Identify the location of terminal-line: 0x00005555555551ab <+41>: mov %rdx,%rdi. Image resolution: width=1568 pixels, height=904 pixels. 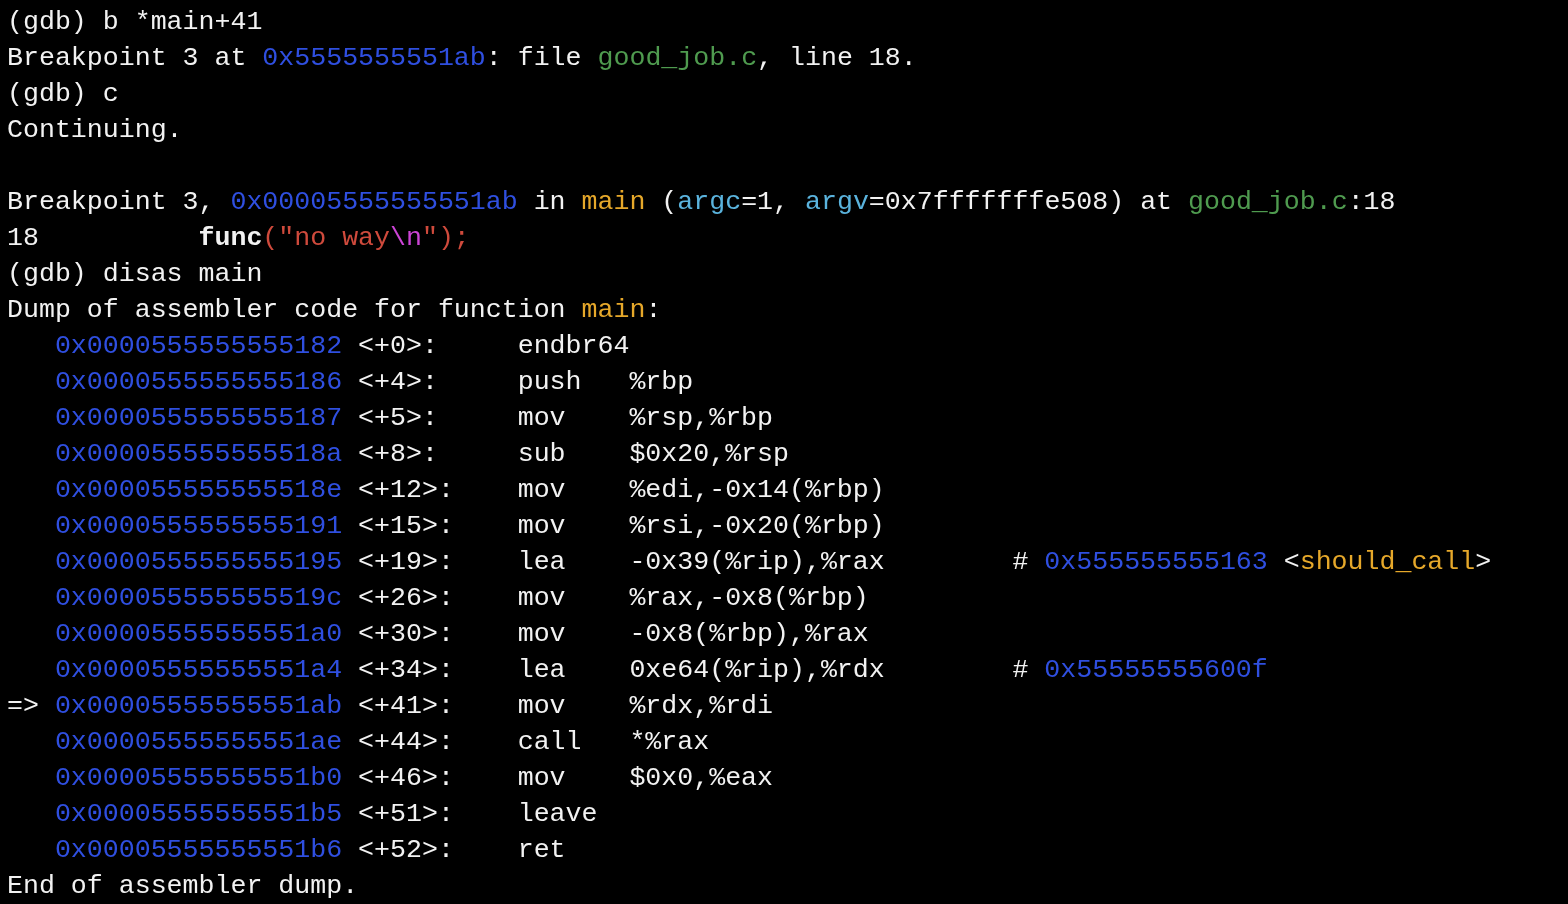
(414, 706).